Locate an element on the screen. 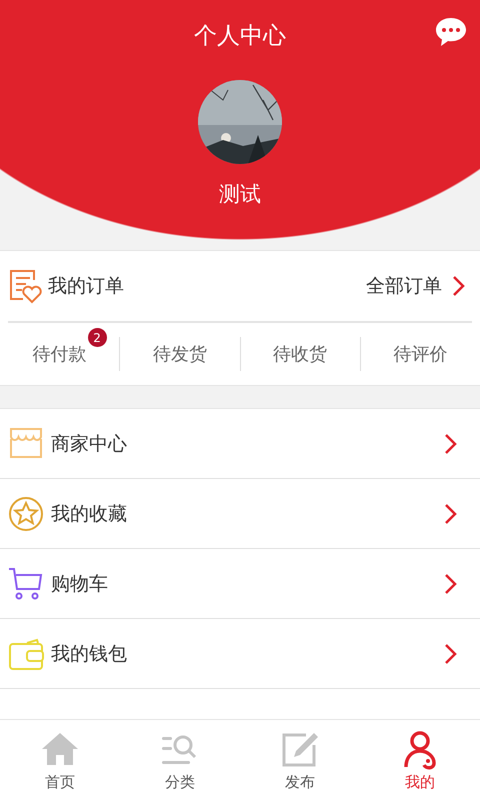 The height and width of the screenshot is (800, 480). username: 测试 is located at coordinates (240, 194).